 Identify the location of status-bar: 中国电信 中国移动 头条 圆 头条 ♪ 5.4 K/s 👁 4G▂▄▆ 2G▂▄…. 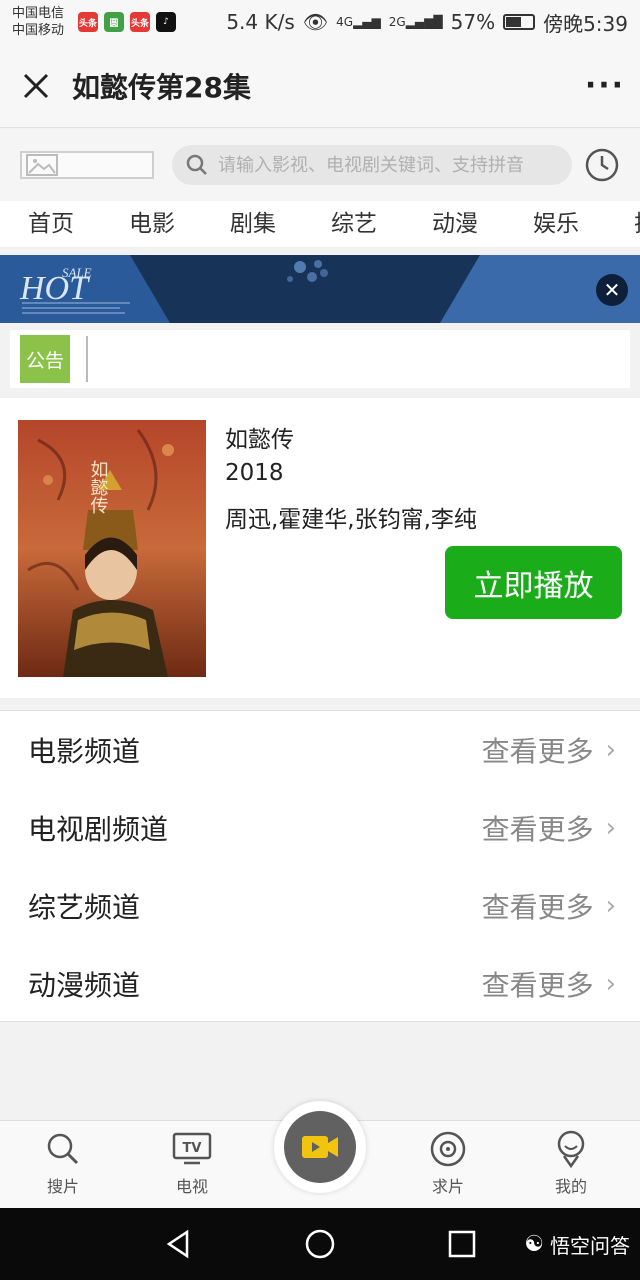
(320, 22).